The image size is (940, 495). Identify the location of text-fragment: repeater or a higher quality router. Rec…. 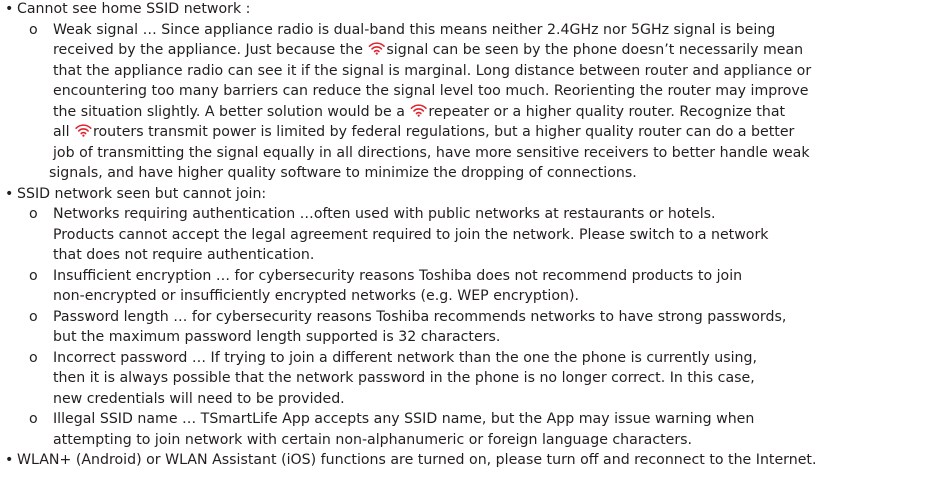
(607, 111).